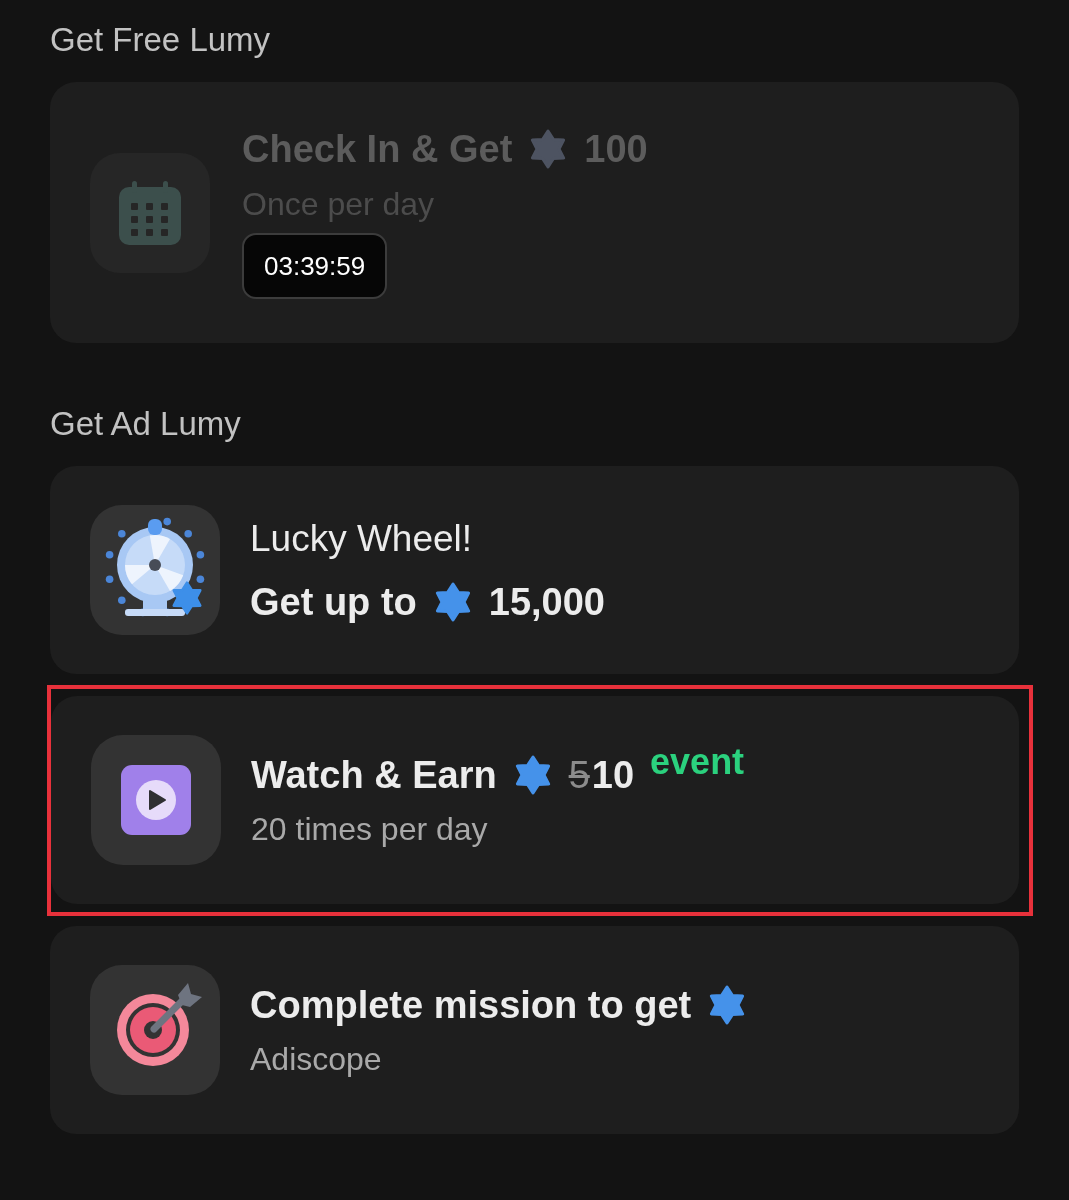  Describe the element at coordinates (362, 538) in the screenshot. I see `task-caption: Lucky Wheel!` at that location.